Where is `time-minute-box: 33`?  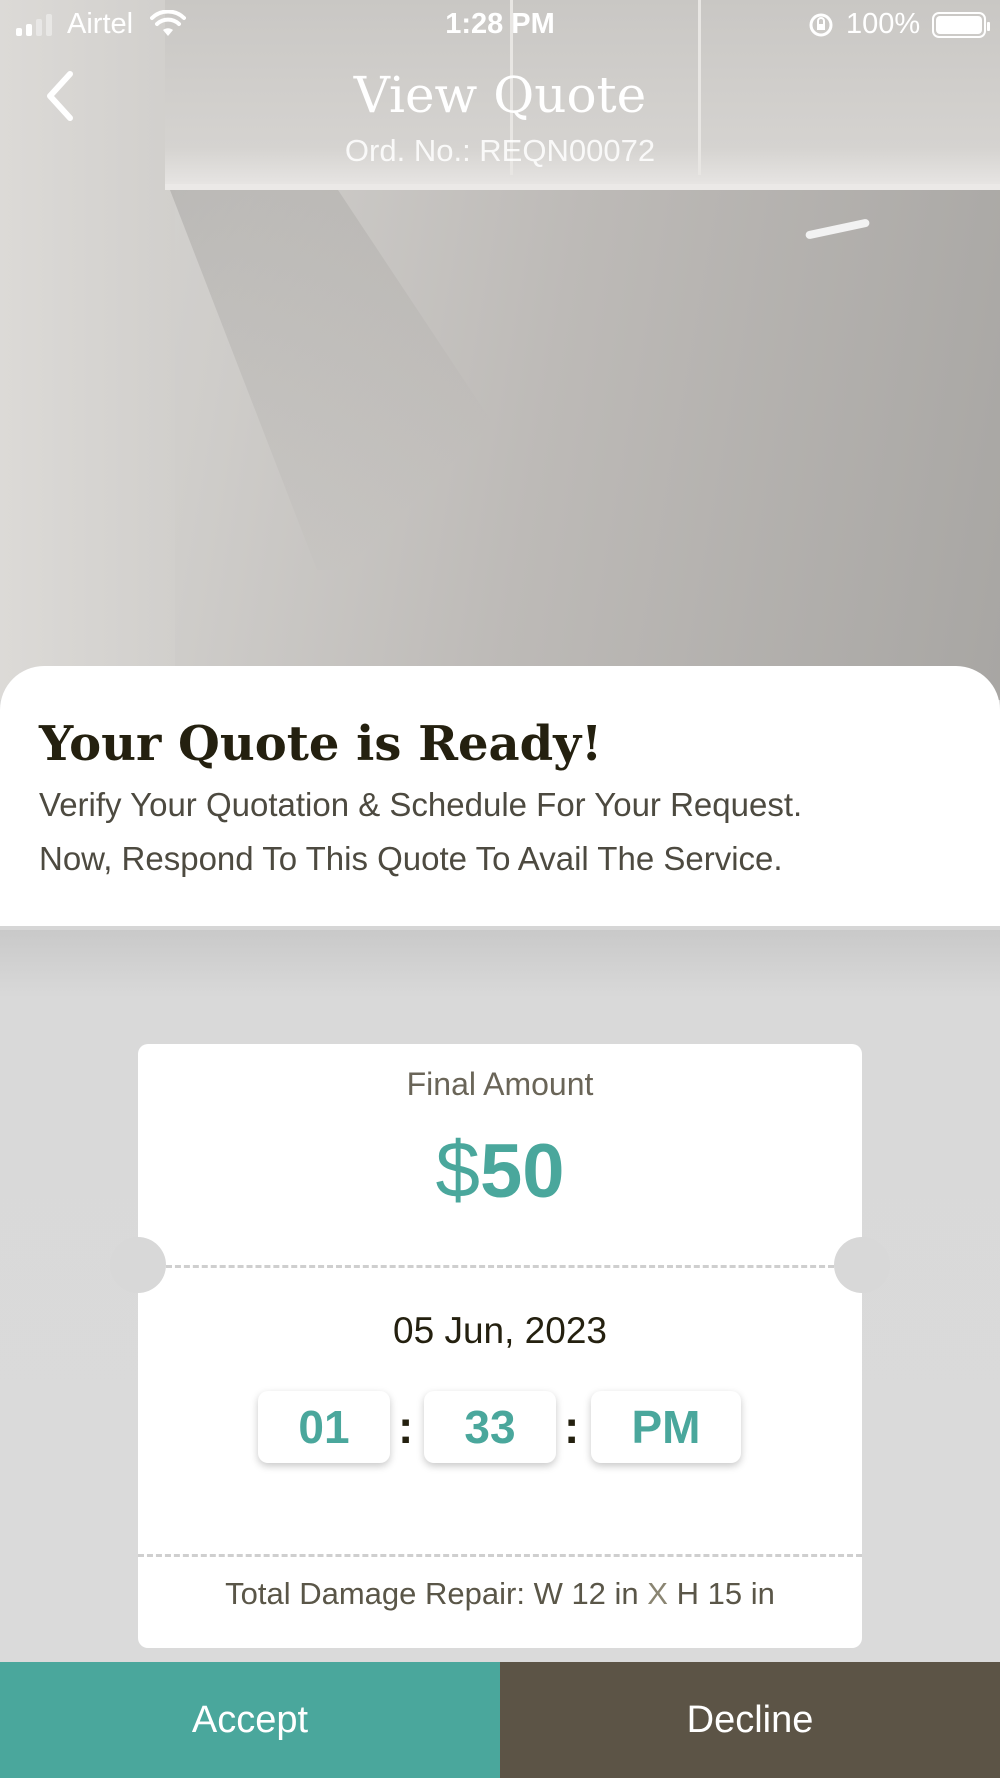 time-minute-box: 33 is located at coordinates (490, 1427).